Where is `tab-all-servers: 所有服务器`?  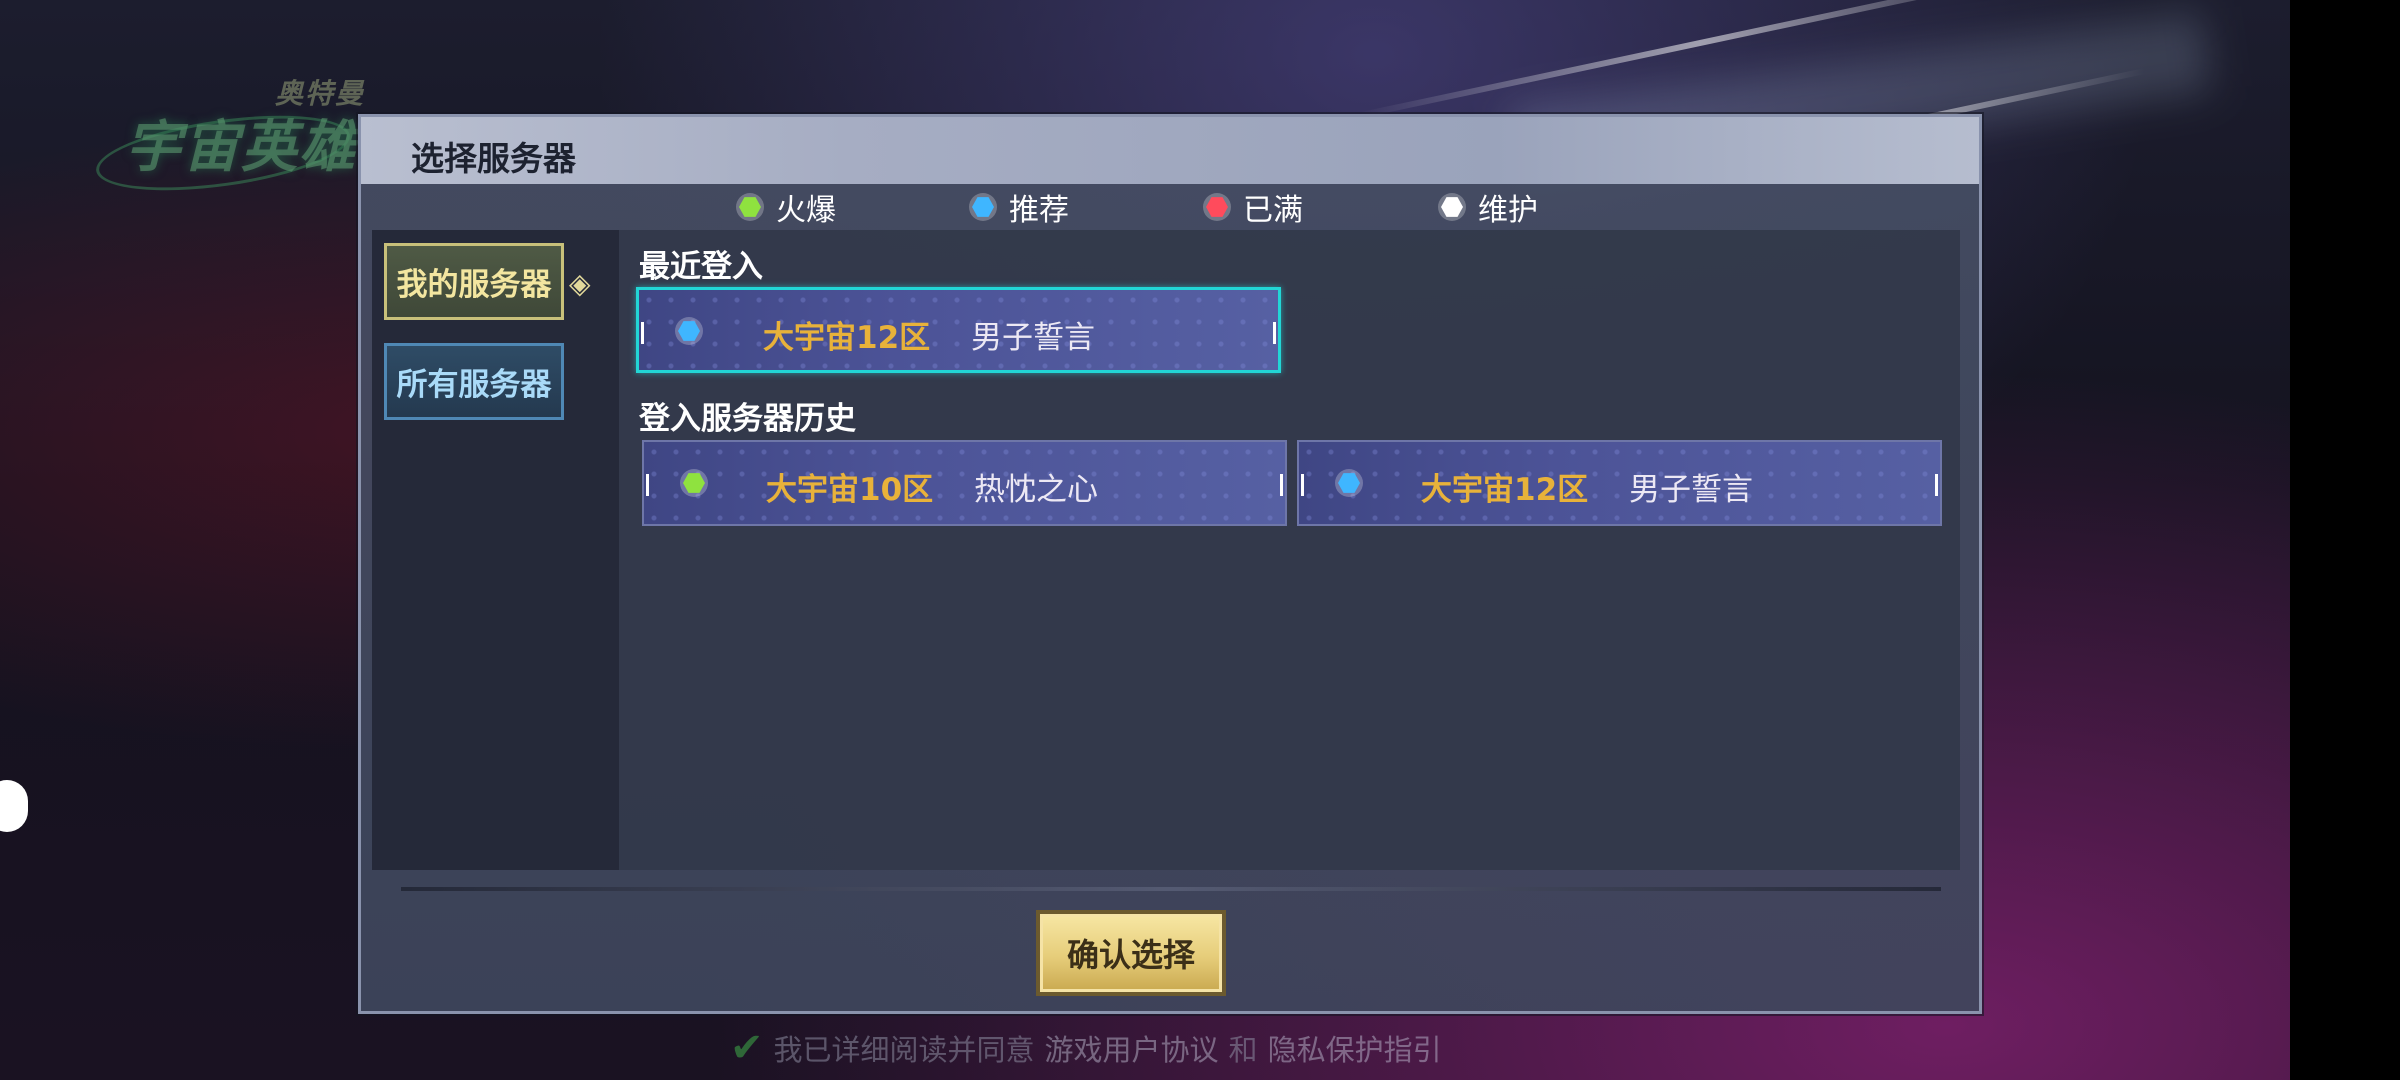 tab-all-servers: 所有服务器 is located at coordinates (474, 381).